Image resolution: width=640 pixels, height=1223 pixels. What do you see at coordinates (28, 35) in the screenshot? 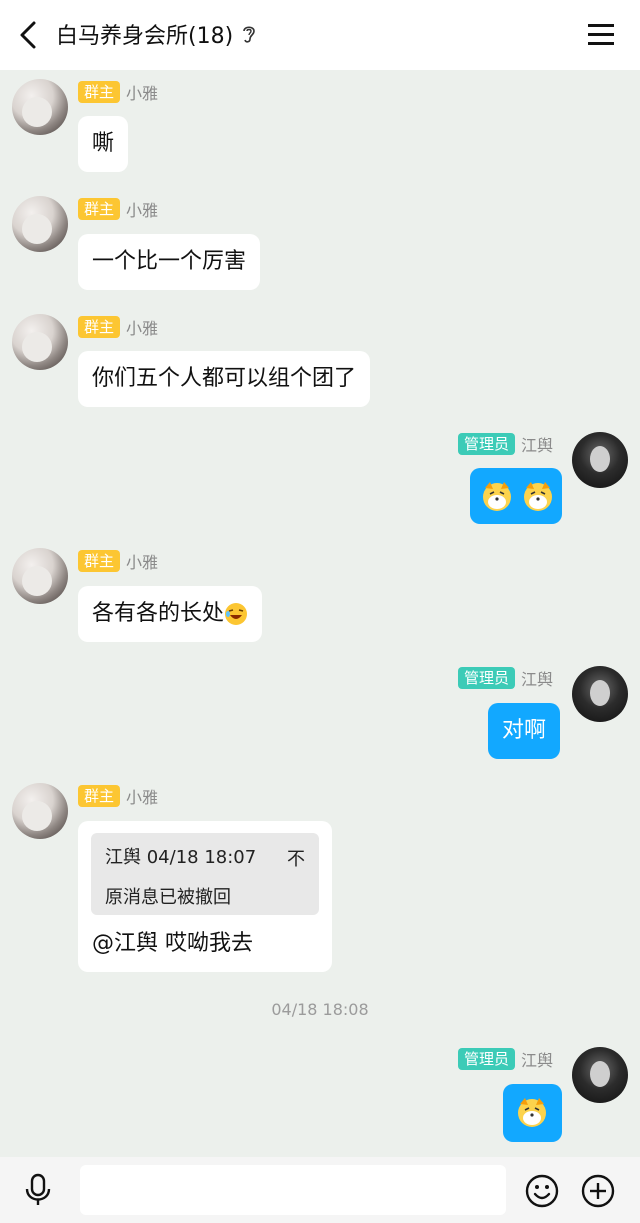
I see `back-arrow-icon` at bounding box center [28, 35].